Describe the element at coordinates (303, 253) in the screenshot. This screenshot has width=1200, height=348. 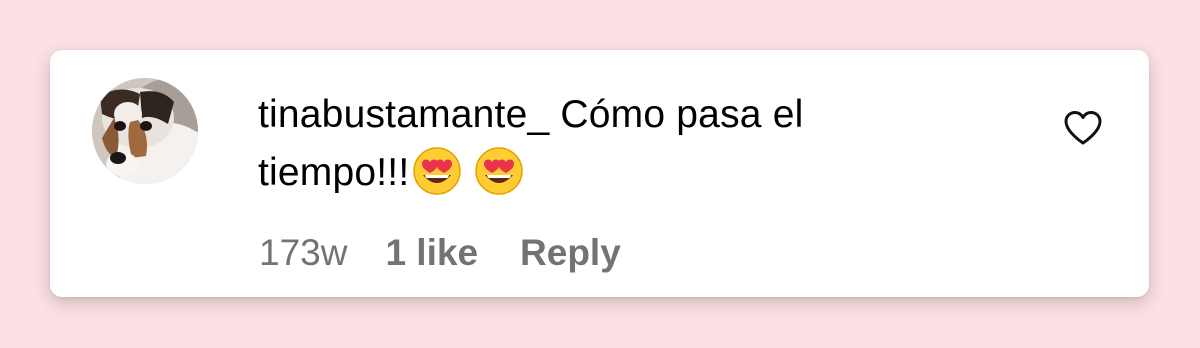
I see `comment-timestamp: 173w` at that location.